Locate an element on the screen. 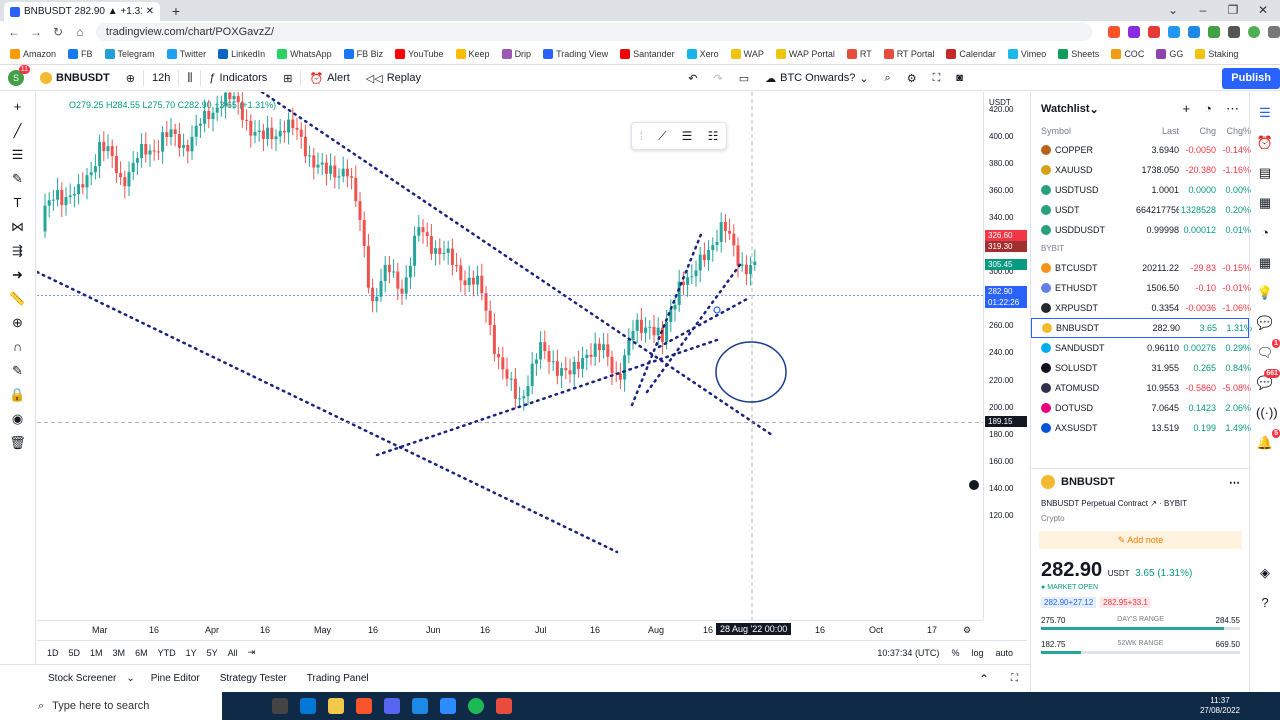 The height and width of the screenshot is (720, 1280). magnet-icon: ∩ is located at coordinates (18, 347).